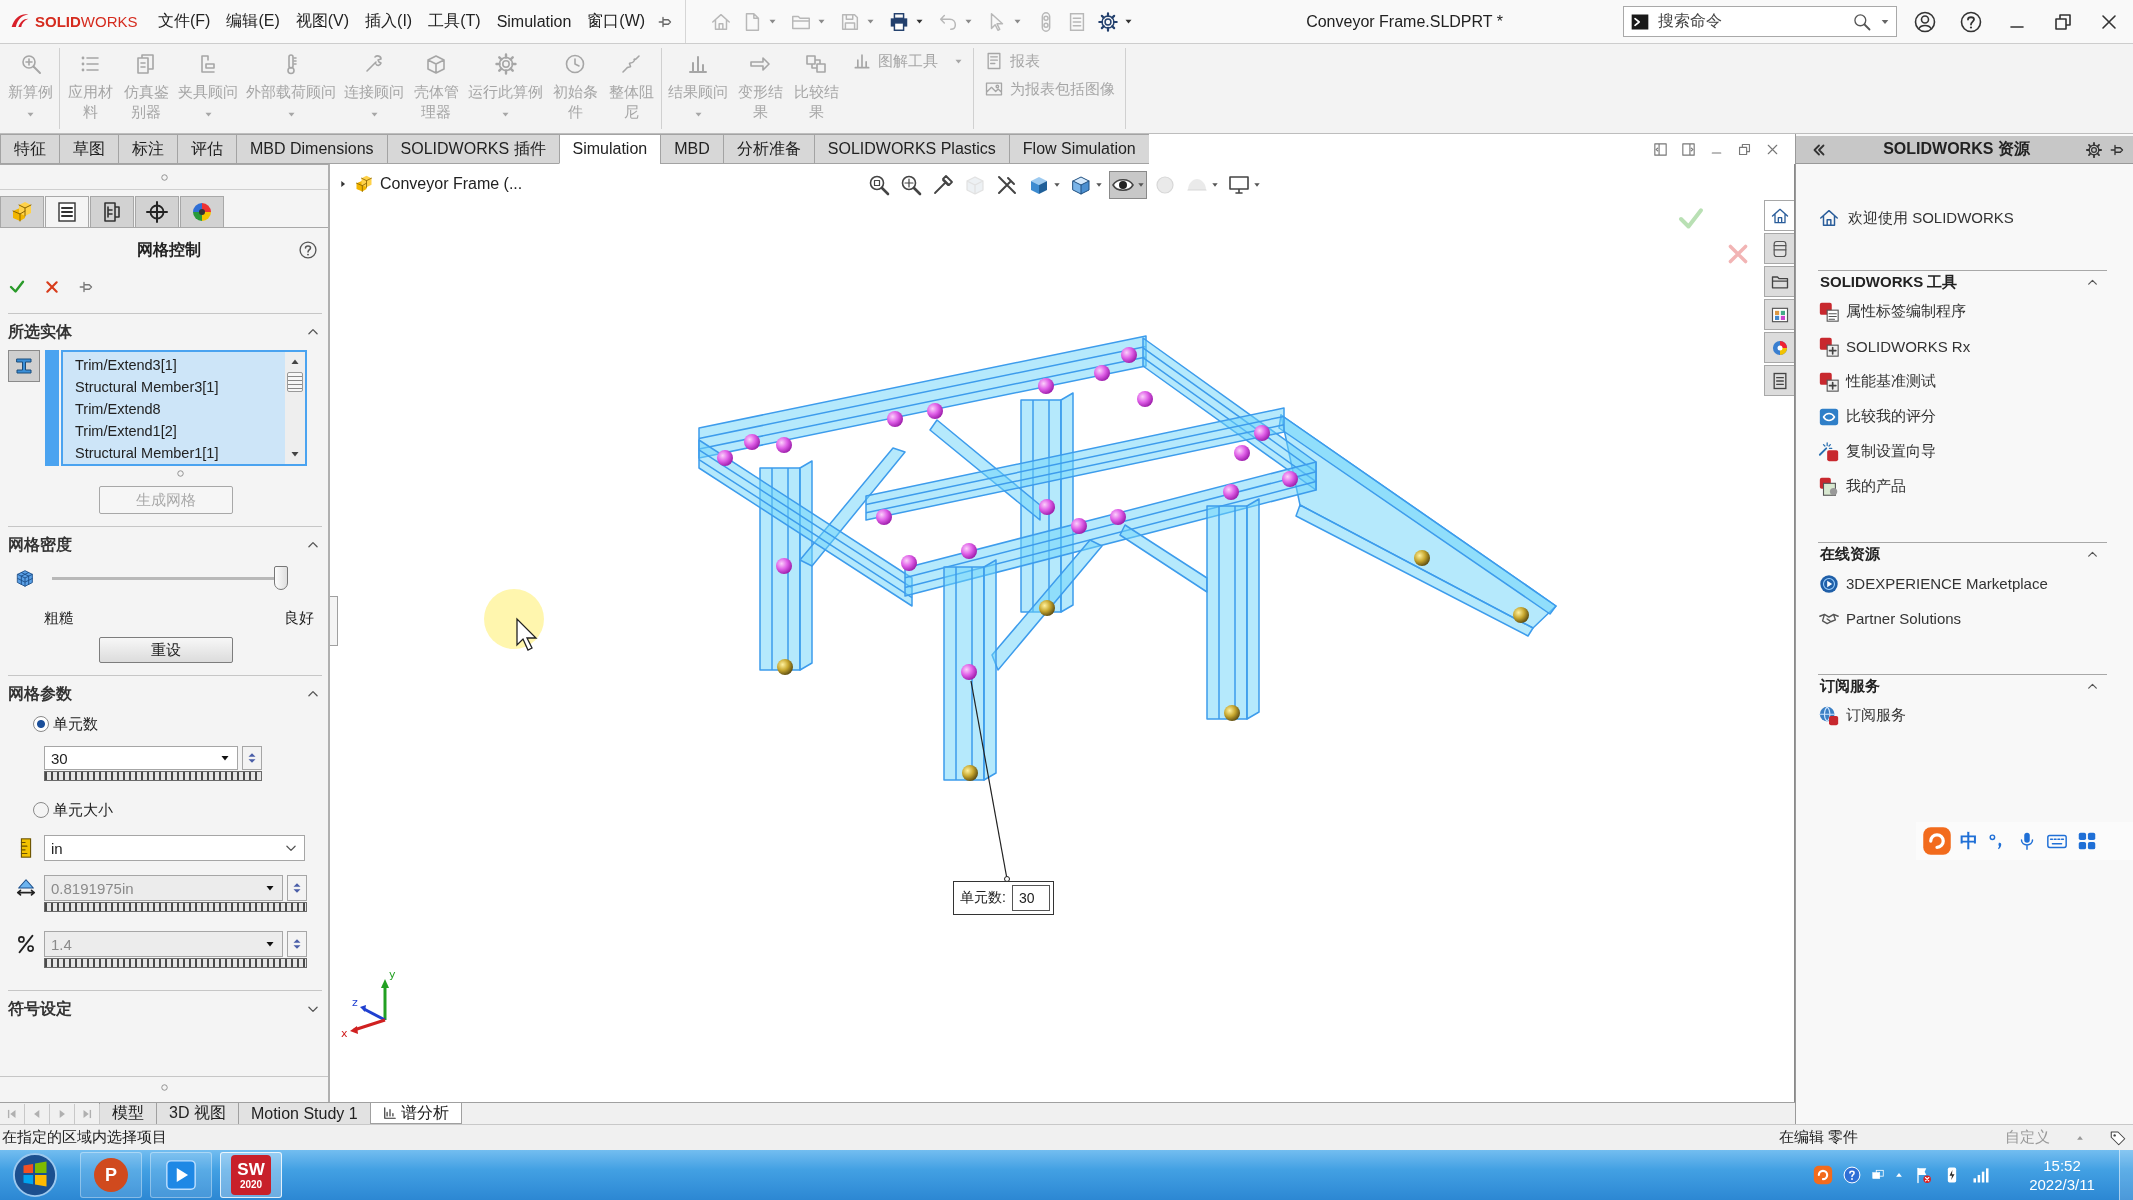 This screenshot has height=1200, width=2133. I want to click on list-item: Structural Member3[1], so click(180, 387).